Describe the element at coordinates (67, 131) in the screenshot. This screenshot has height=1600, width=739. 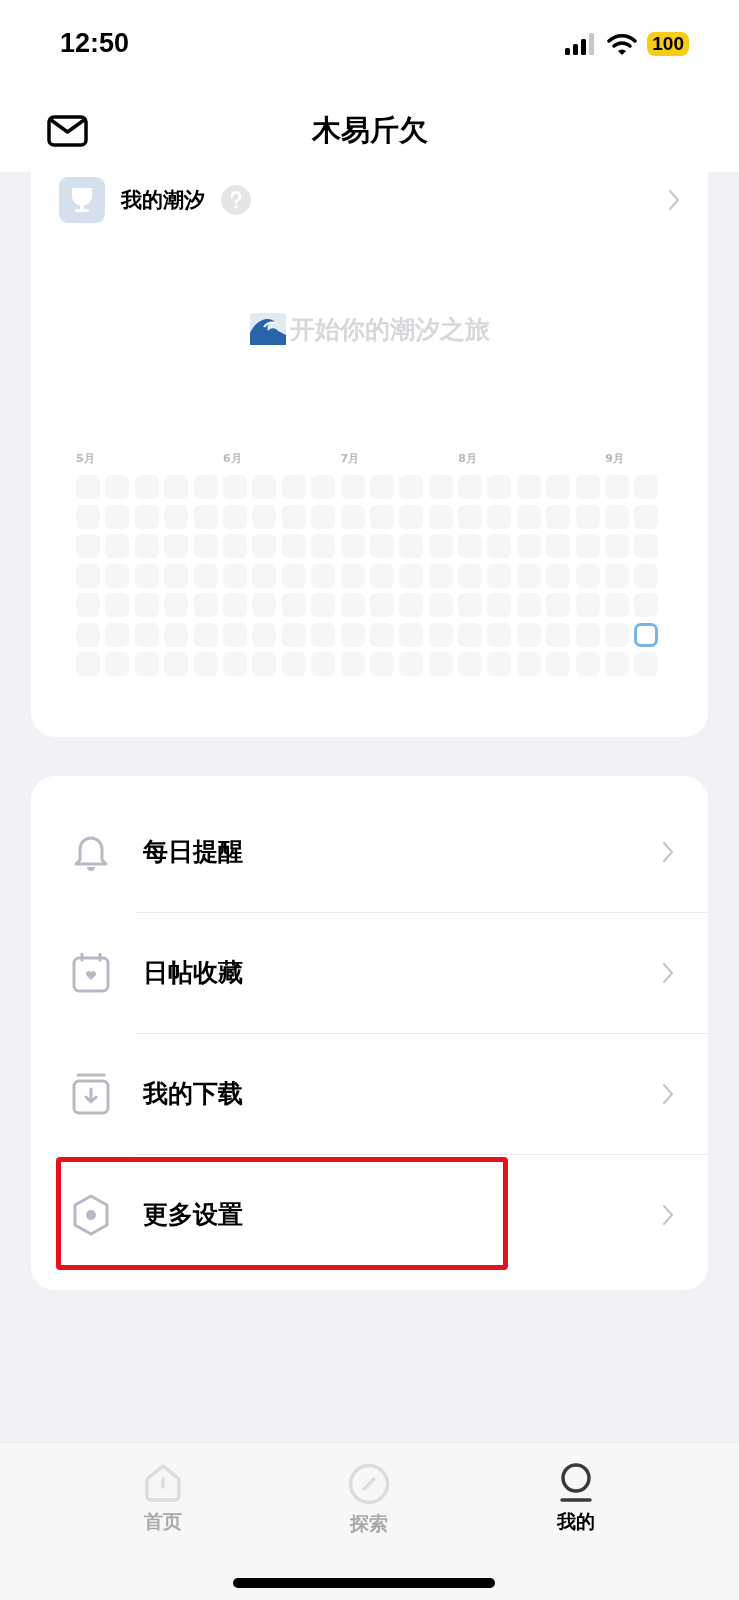
I see `mail-icon` at that location.